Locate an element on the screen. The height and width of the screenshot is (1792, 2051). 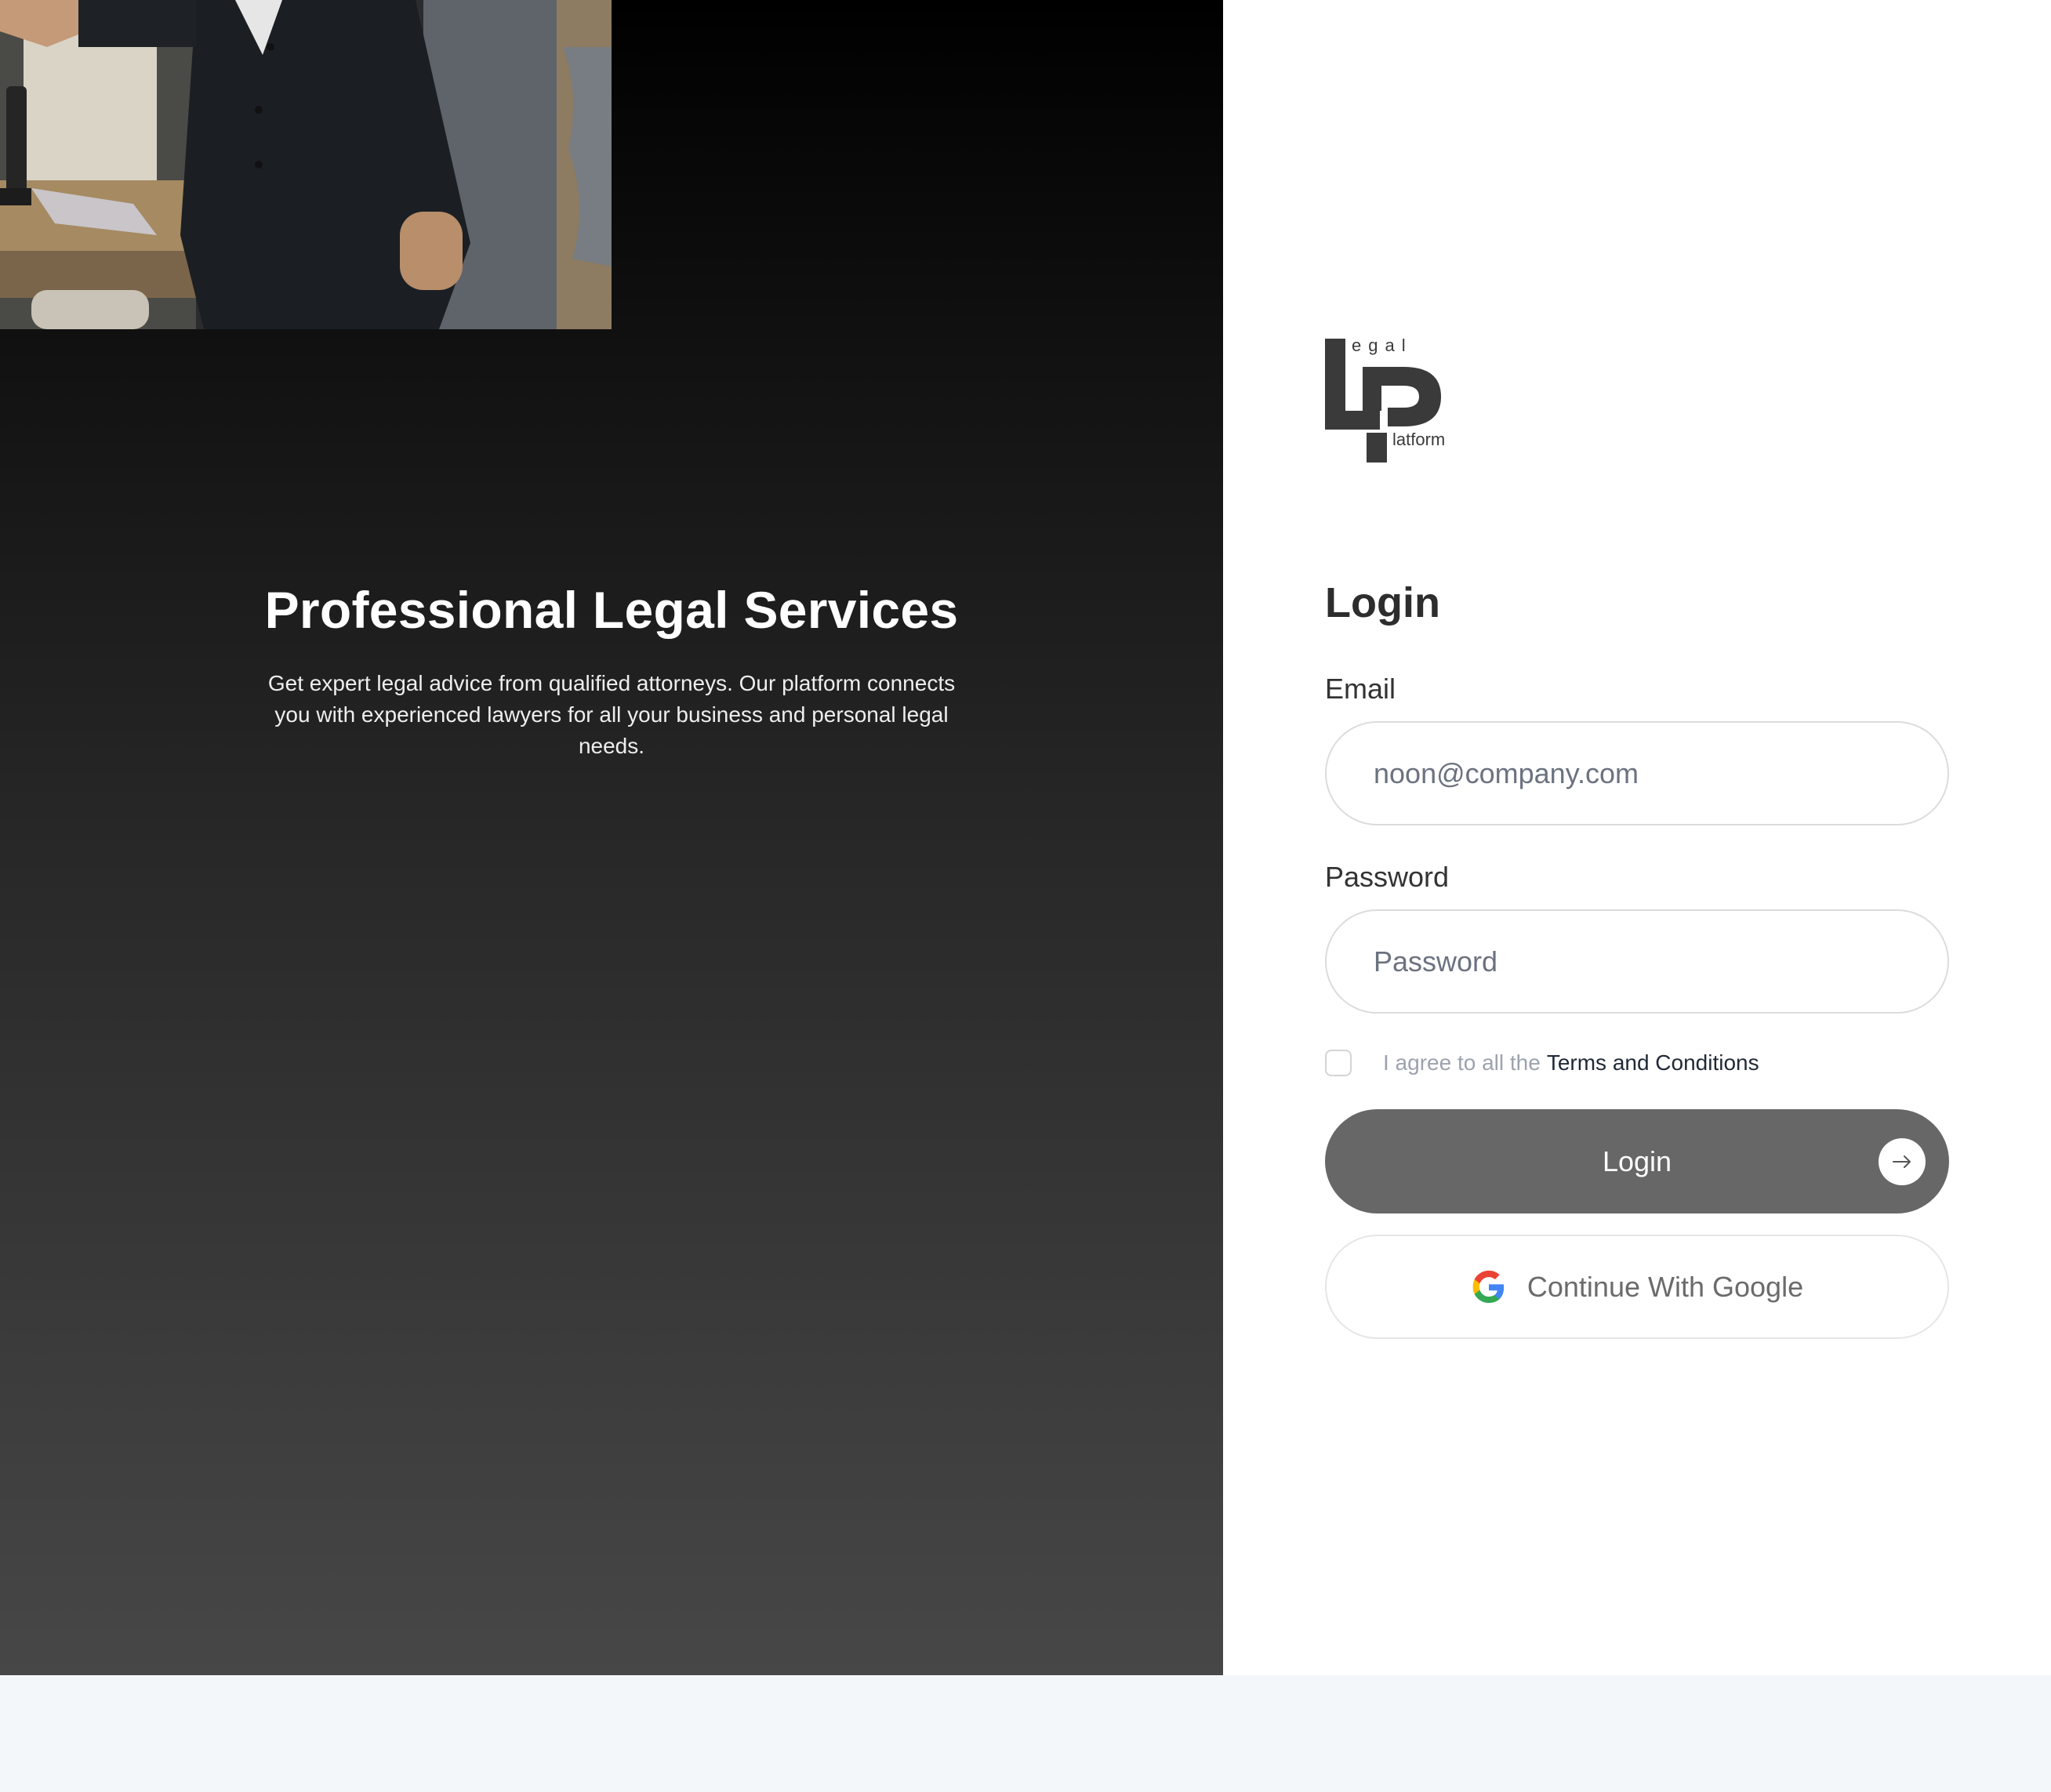
svg-text: latform is located at coordinates (1418, 439).